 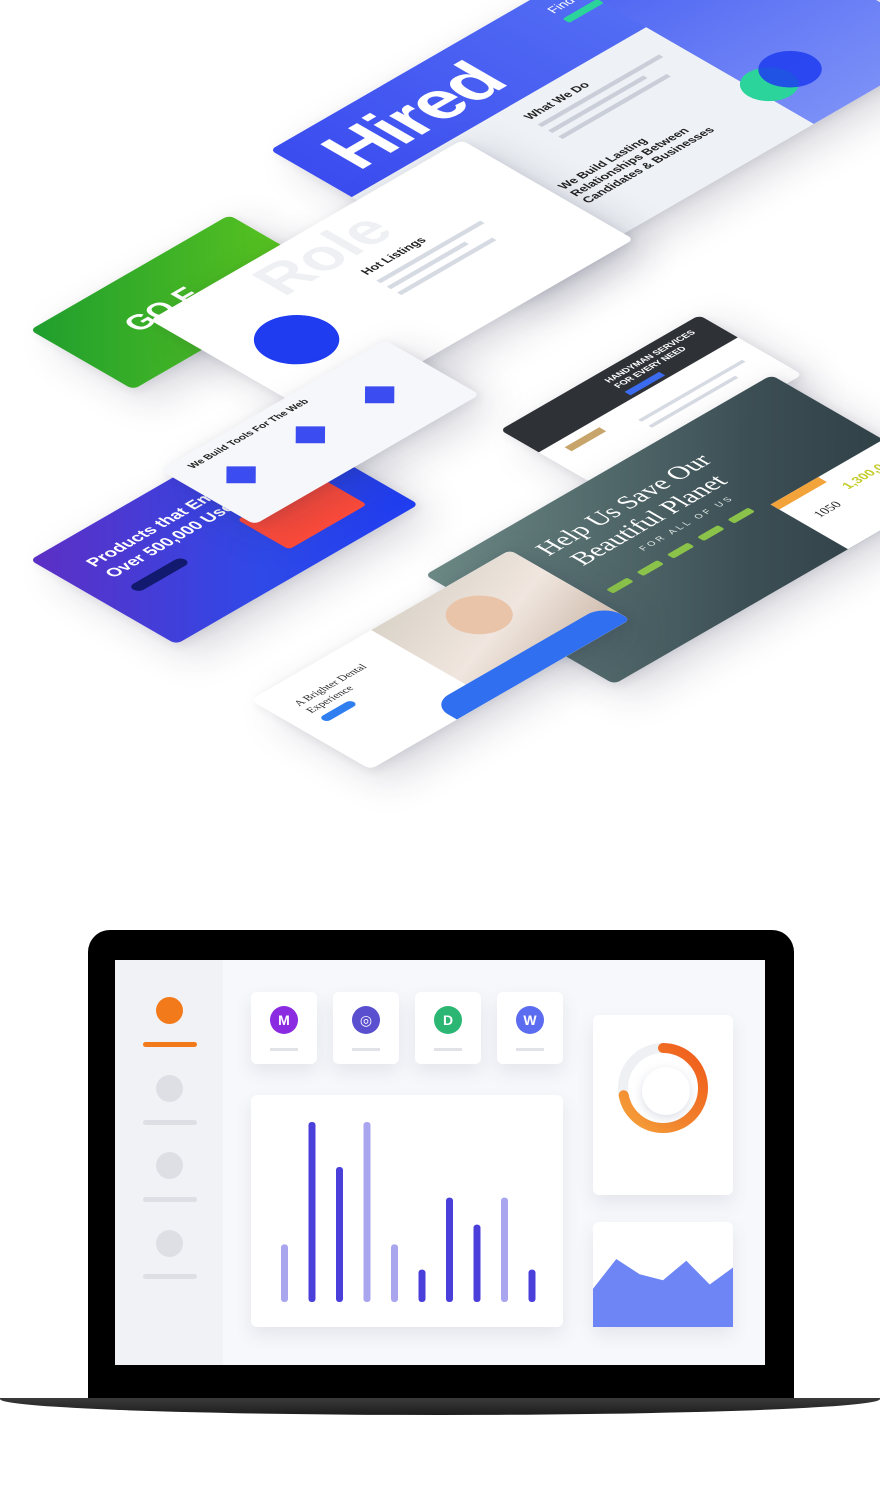 I want to click on area-chart-card, so click(x=663, y=1274).